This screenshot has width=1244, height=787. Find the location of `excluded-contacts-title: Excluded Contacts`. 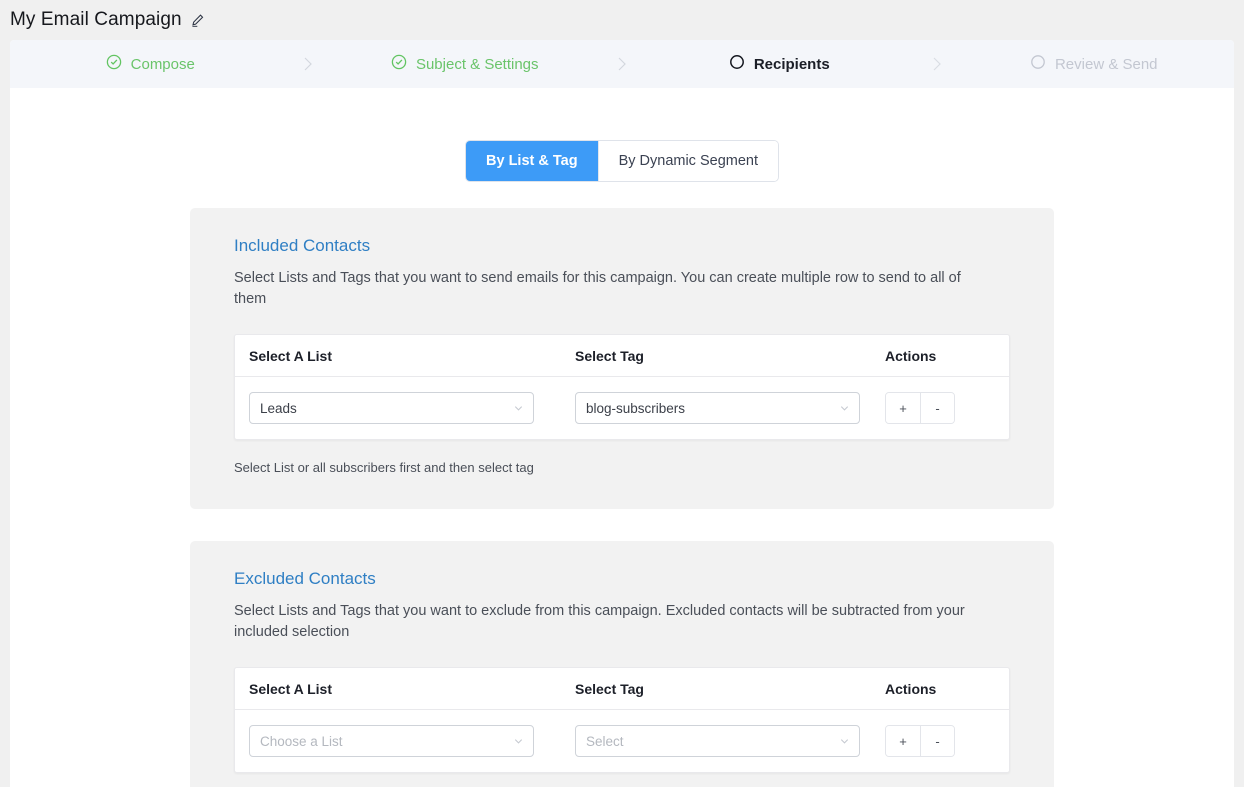

excluded-contacts-title: Excluded Contacts is located at coordinates (305, 578).